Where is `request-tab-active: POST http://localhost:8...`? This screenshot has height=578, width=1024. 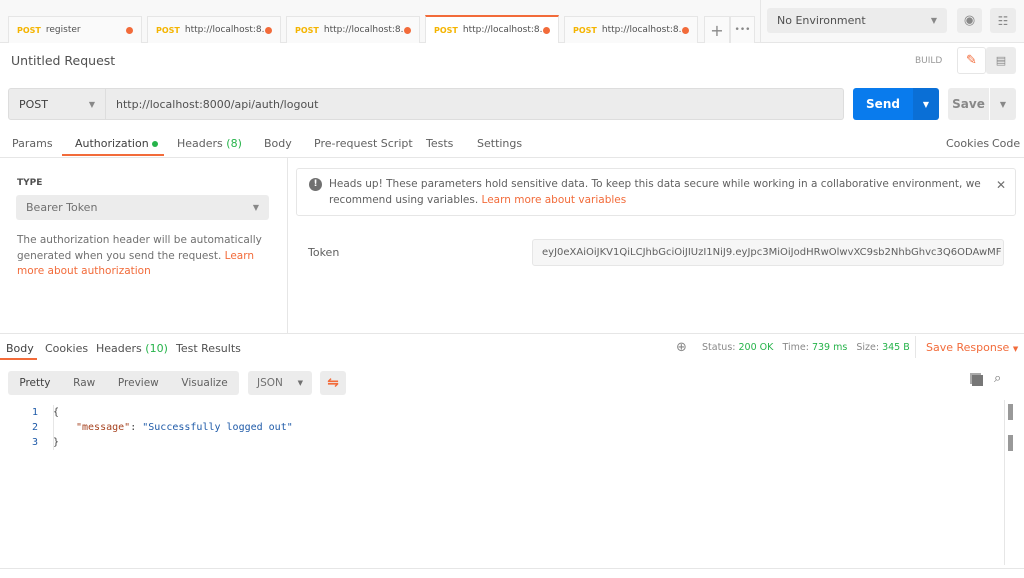
request-tab-active: POST http://localhost:8... is located at coordinates (492, 29).